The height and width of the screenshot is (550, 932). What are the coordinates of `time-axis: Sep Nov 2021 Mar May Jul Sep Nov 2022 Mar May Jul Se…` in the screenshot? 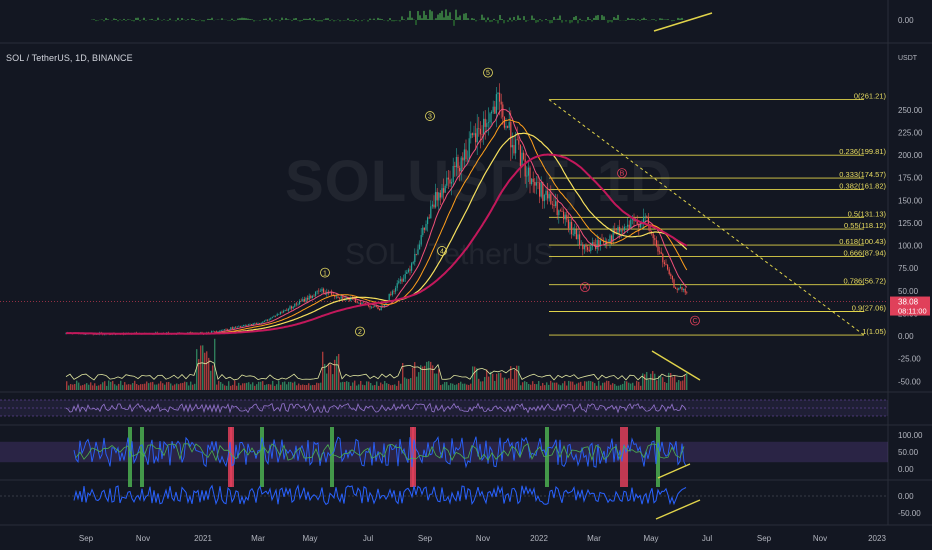 It's located at (483, 538).